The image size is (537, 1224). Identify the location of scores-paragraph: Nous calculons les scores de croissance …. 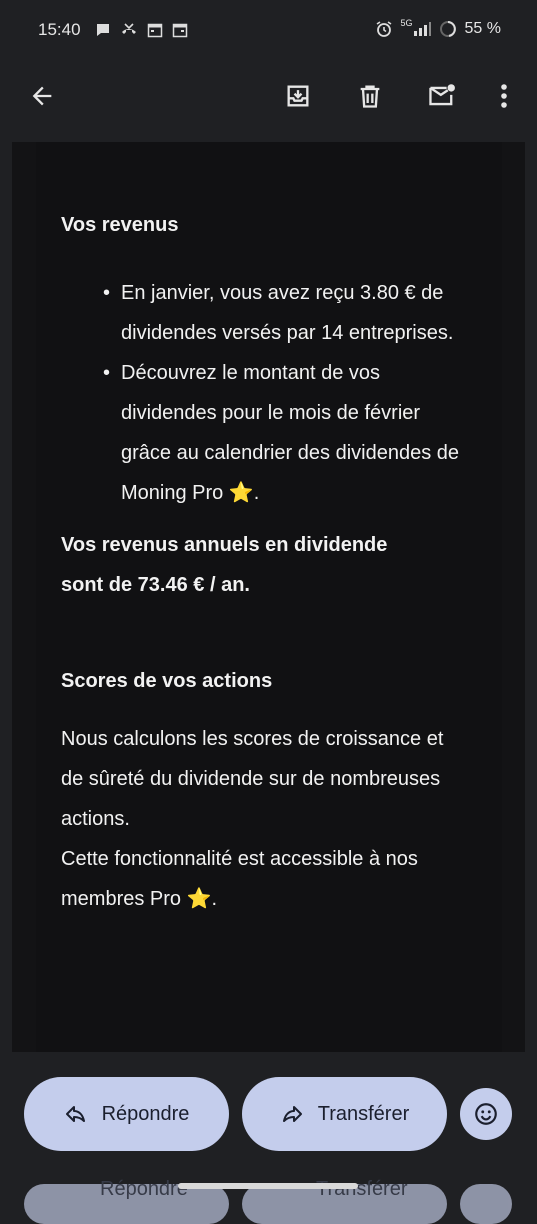
(252, 779).